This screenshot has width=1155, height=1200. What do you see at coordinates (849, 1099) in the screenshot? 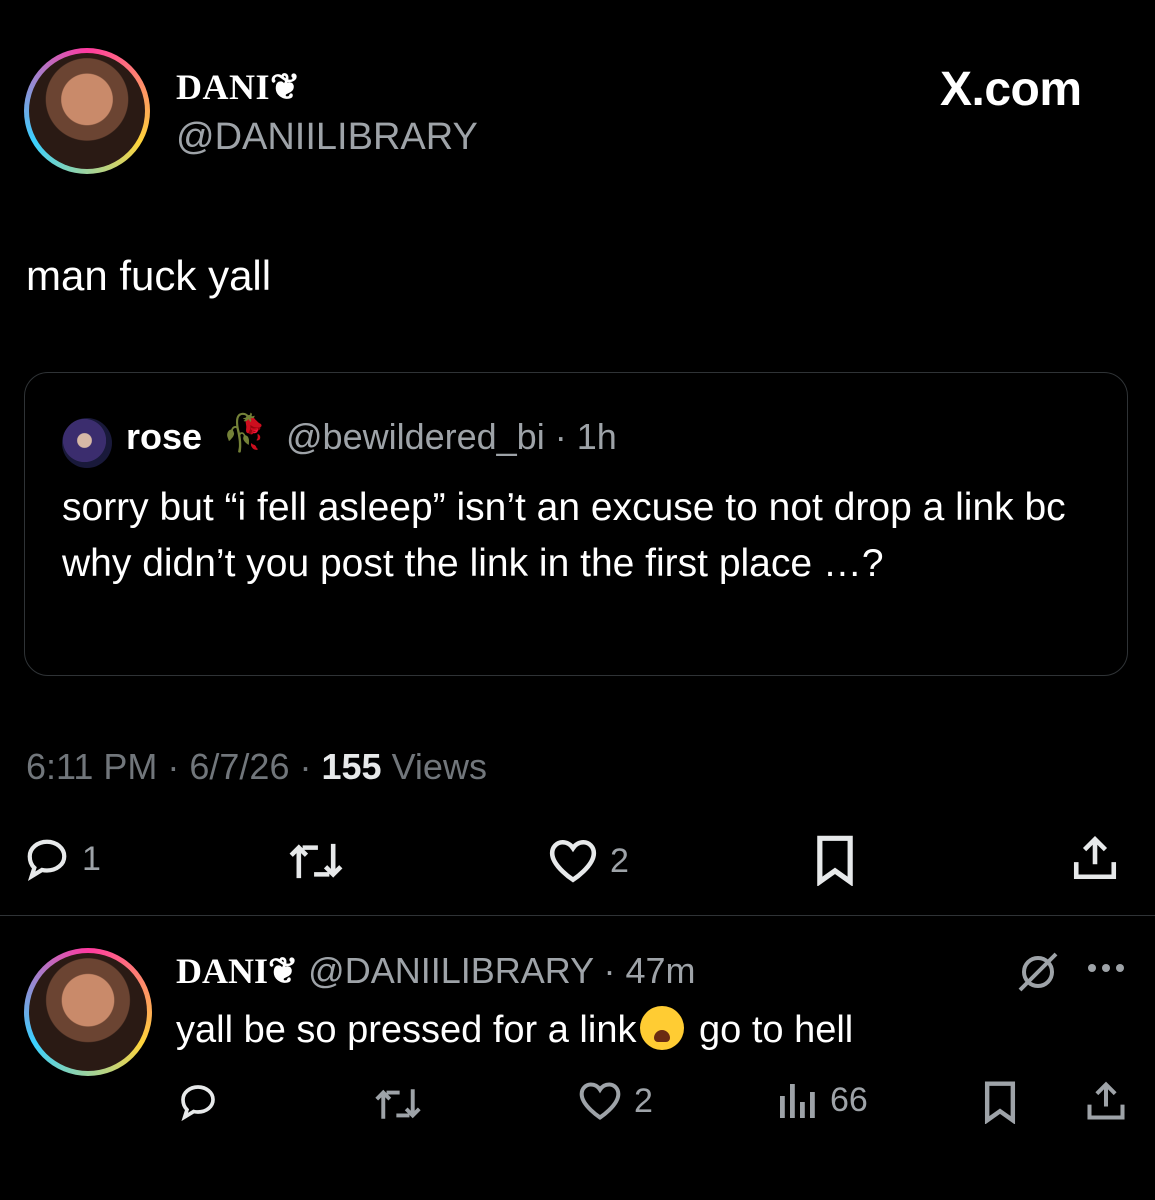
I see `reply-views-count: 66` at bounding box center [849, 1099].